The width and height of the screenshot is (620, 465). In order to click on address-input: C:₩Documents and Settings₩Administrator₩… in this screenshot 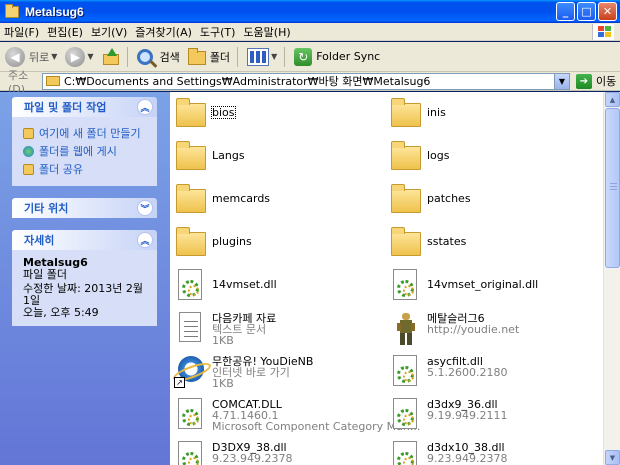, I will do `click(306, 81)`.